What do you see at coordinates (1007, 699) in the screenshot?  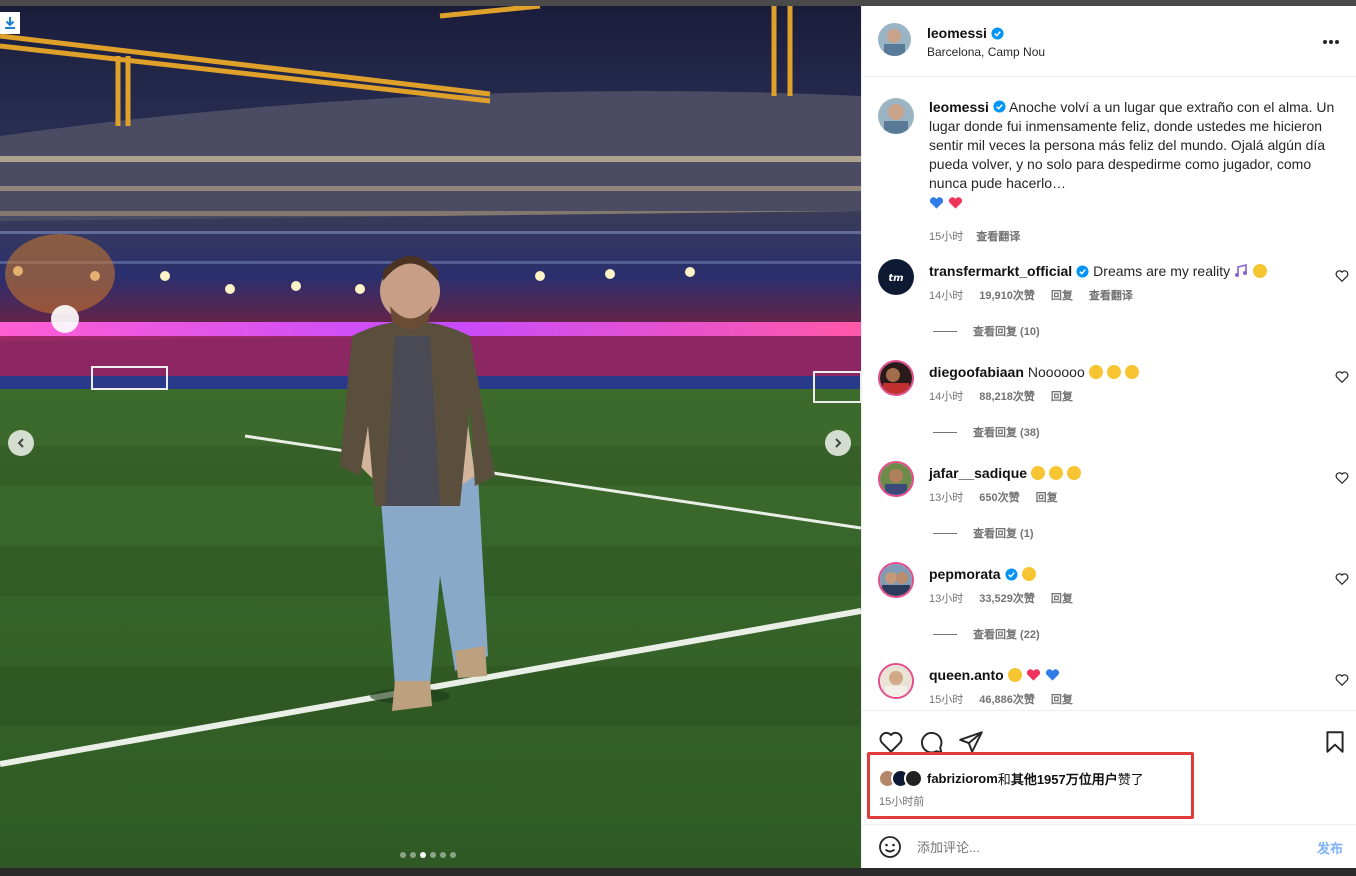 I see `comment-likes: 46,886次赞` at bounding box center [1007, 699].